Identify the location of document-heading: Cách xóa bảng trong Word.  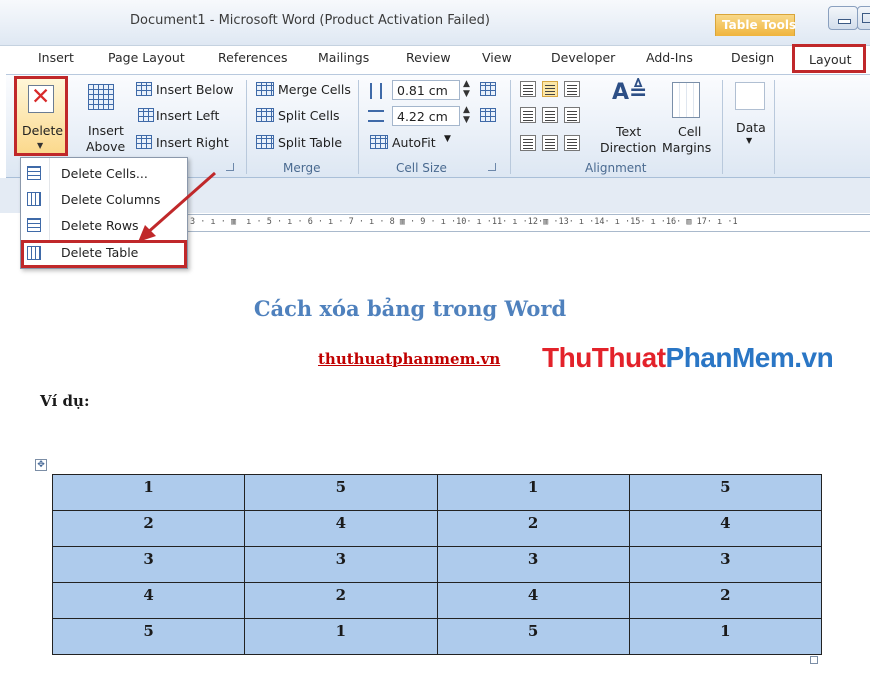
(410, 308).